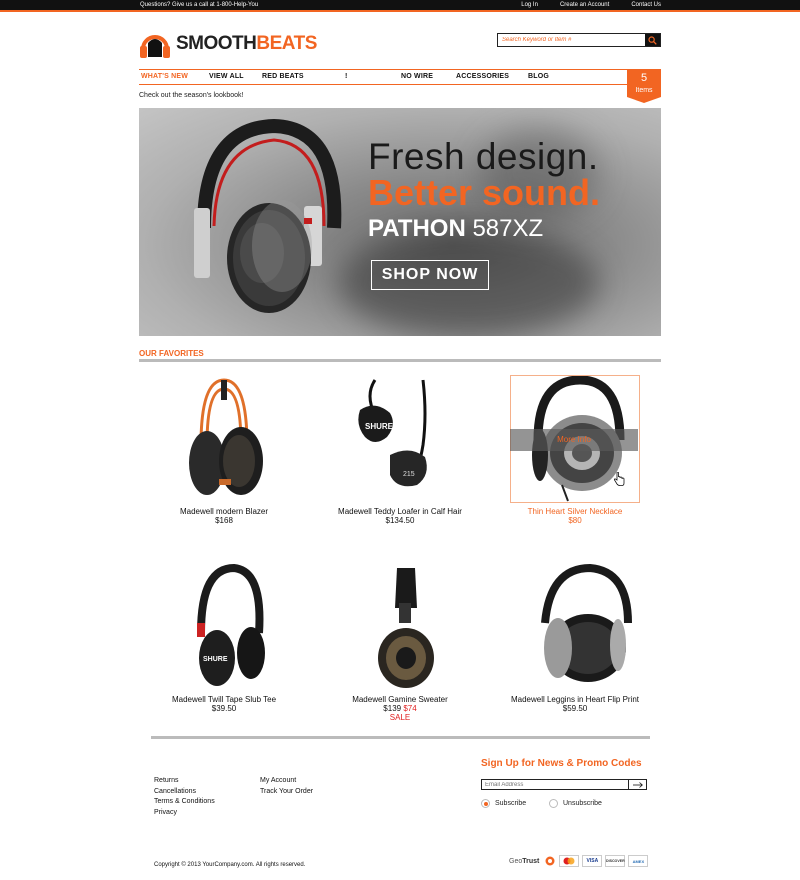 This screenshot has height=880, width=800. I want to click on geotrust-suffix: Trust, so click(531, 861).